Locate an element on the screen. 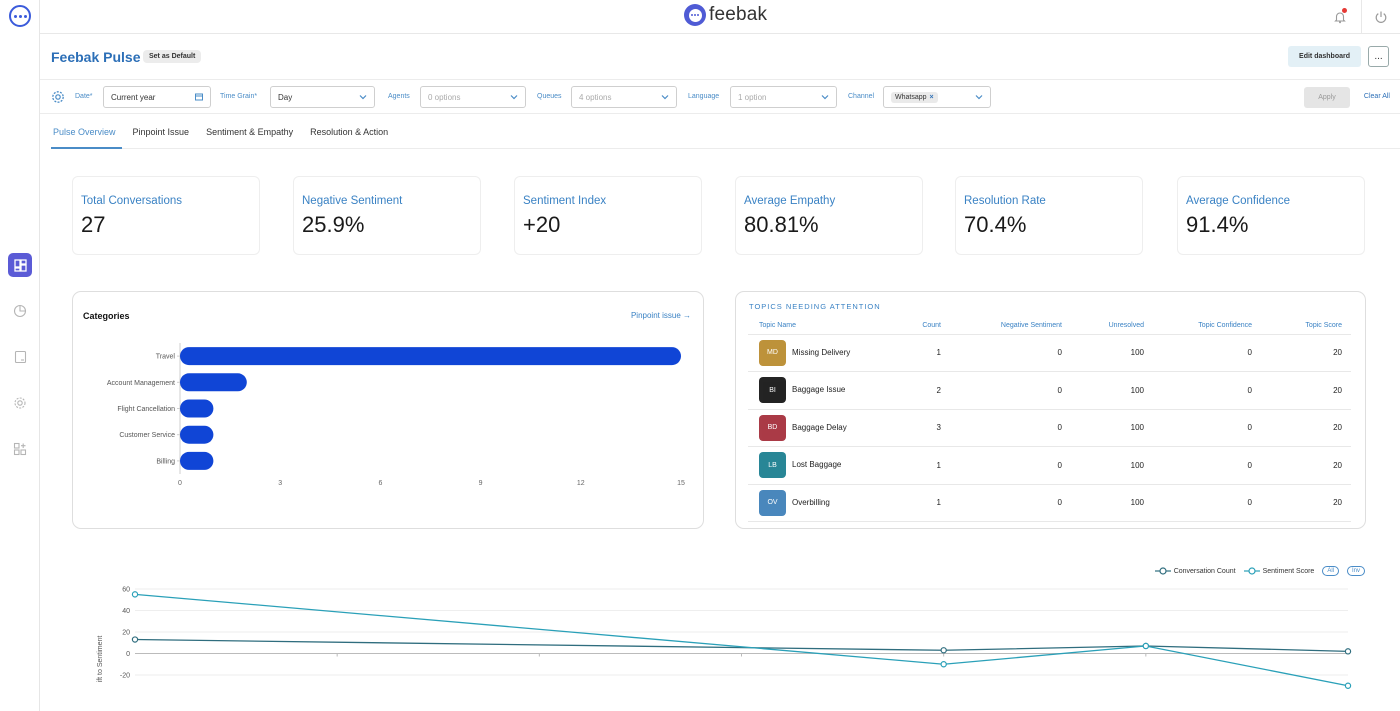 This screenshot has height=711, width=1400. kpi-value: 27 is located at coordinates (93, 224).